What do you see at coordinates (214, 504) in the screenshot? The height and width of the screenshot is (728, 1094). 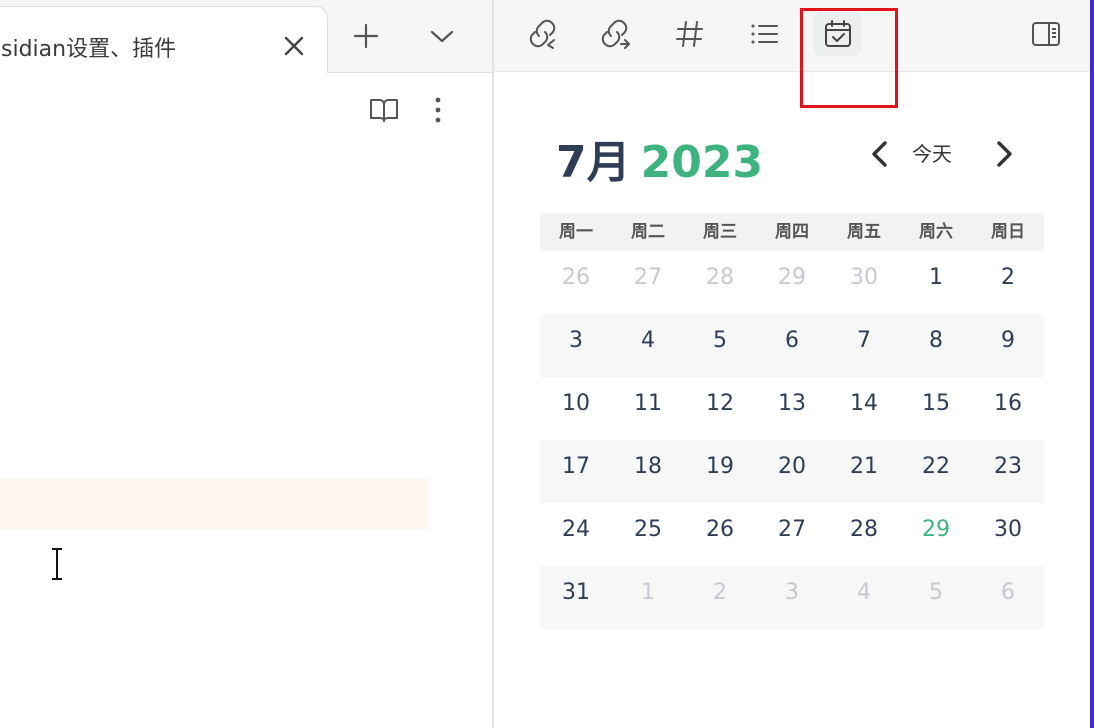 I see `active-line-highlight` at bounding box center [214, 504].